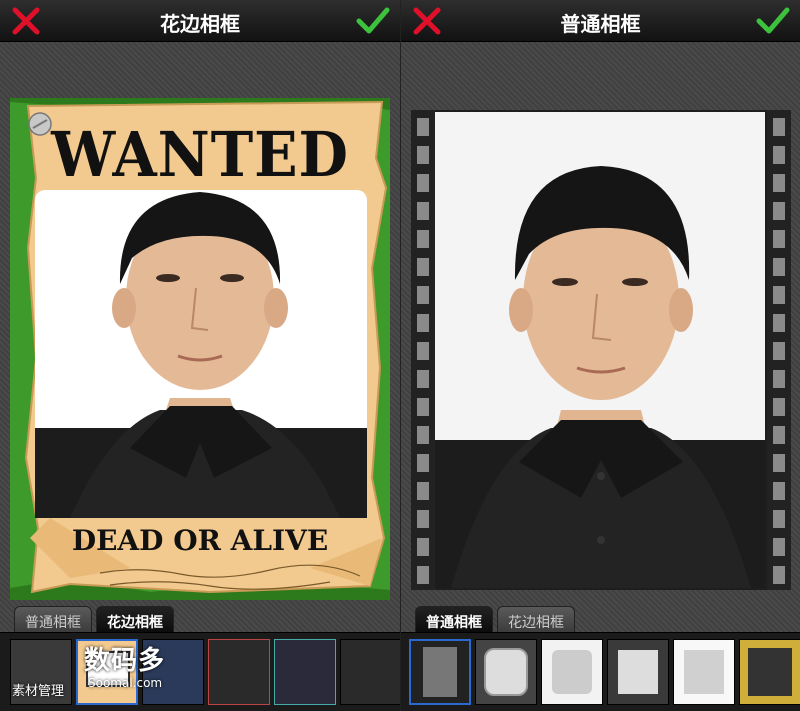 The image size is (800, 711). I want to click on watermark: 数码多 Soomal.com 素材管理, so click(92, 670).